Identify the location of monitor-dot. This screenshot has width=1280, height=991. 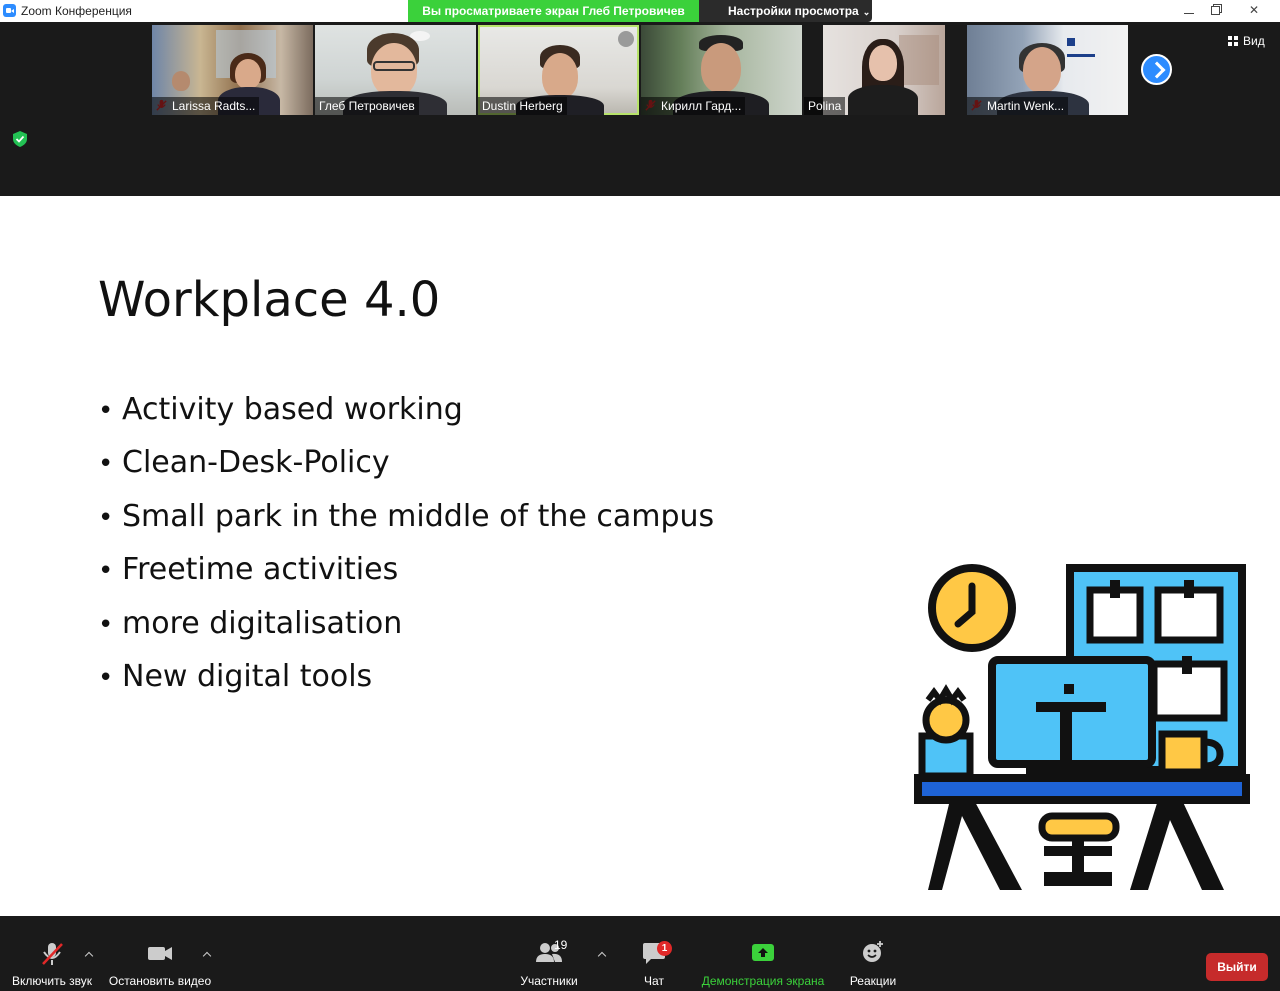
(1069, 689).